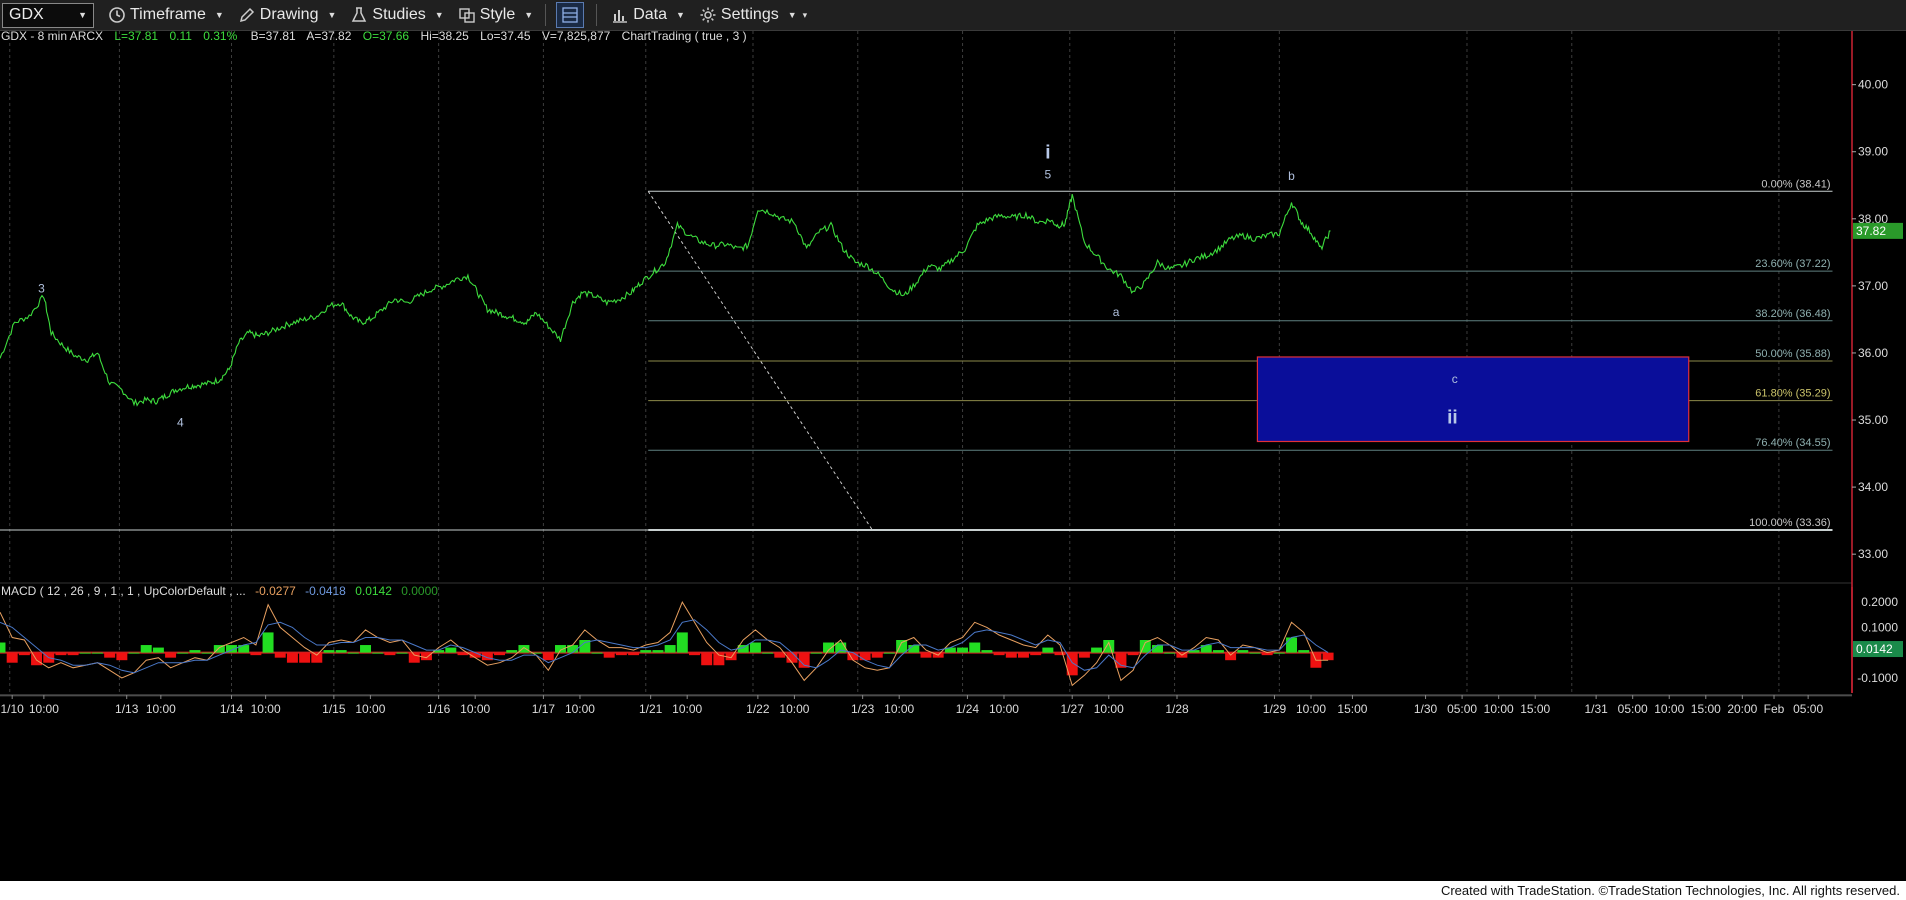 The width and height of the screenshot is (1906, 900). Describe the element at coordinates (1452, 417) in the screenshot. I see `wave-label: ii` at that location.